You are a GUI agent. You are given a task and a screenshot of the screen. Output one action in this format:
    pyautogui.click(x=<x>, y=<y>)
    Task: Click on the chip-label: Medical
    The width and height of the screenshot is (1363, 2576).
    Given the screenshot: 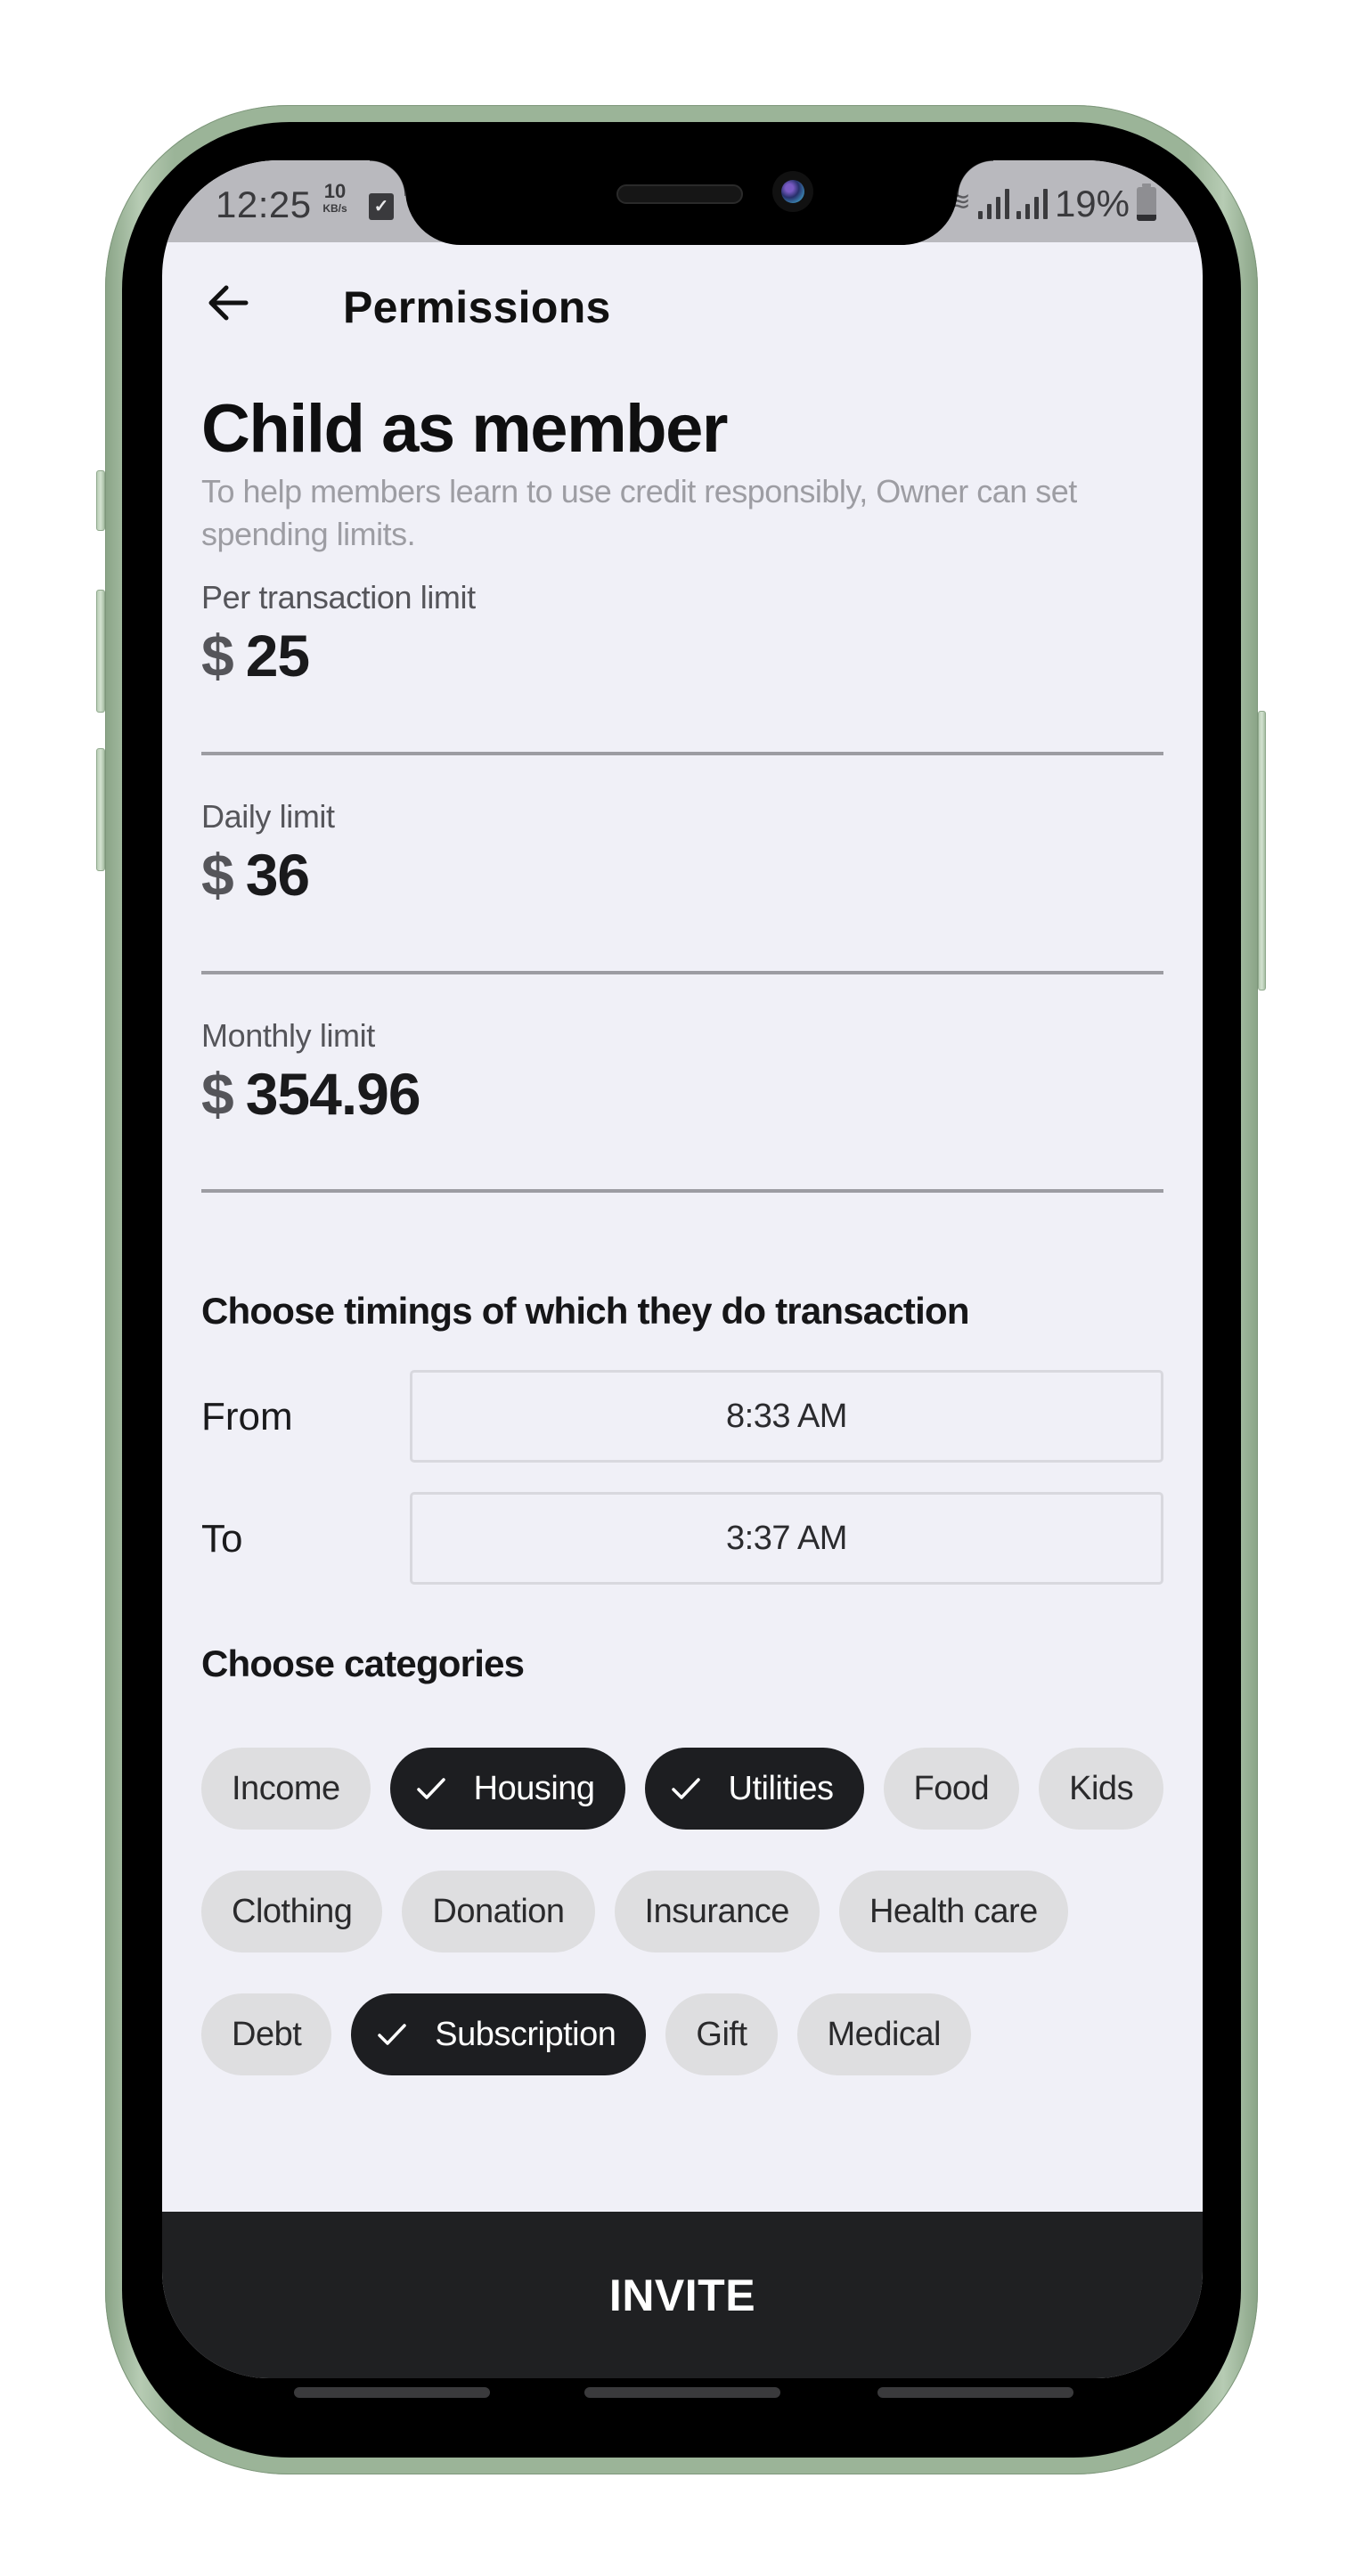 What is the action you would take?
    pyautogui.click(x=884, y=2034)
    